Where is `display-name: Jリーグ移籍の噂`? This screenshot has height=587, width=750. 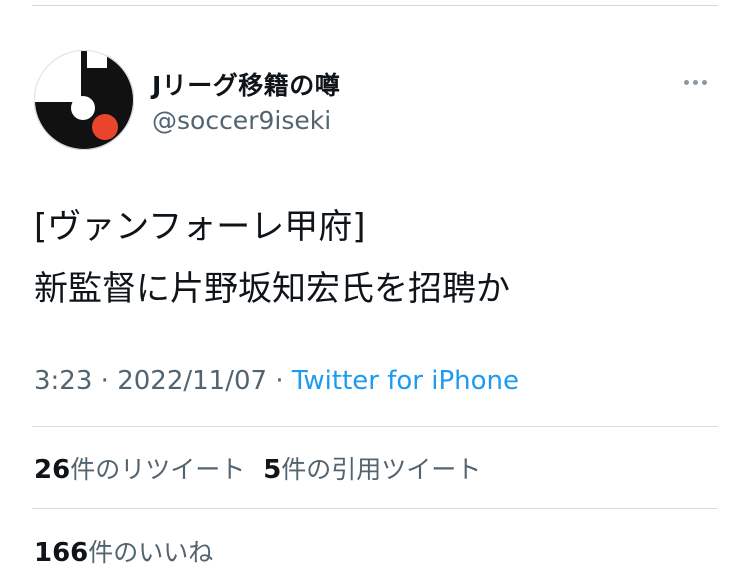 display-name: Jリーグ移籍の噂 is located at coordinates (246, 84).